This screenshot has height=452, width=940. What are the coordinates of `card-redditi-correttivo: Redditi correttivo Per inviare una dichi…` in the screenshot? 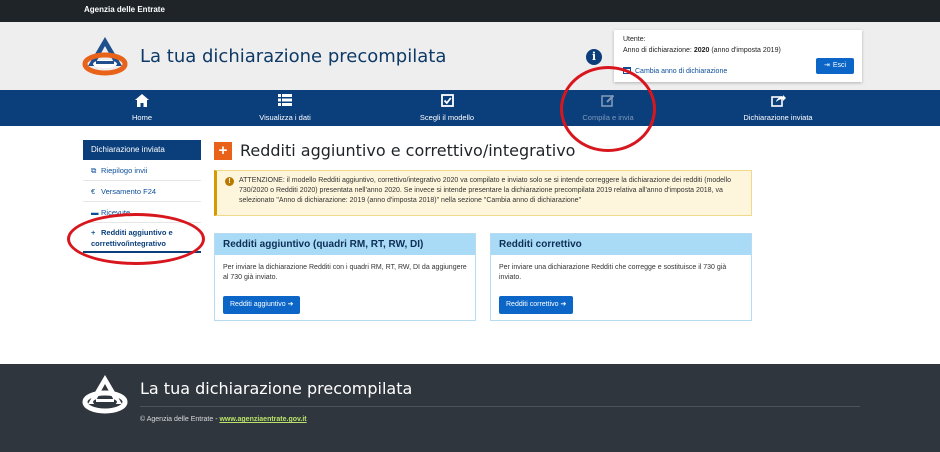 It's located at (621, 277).